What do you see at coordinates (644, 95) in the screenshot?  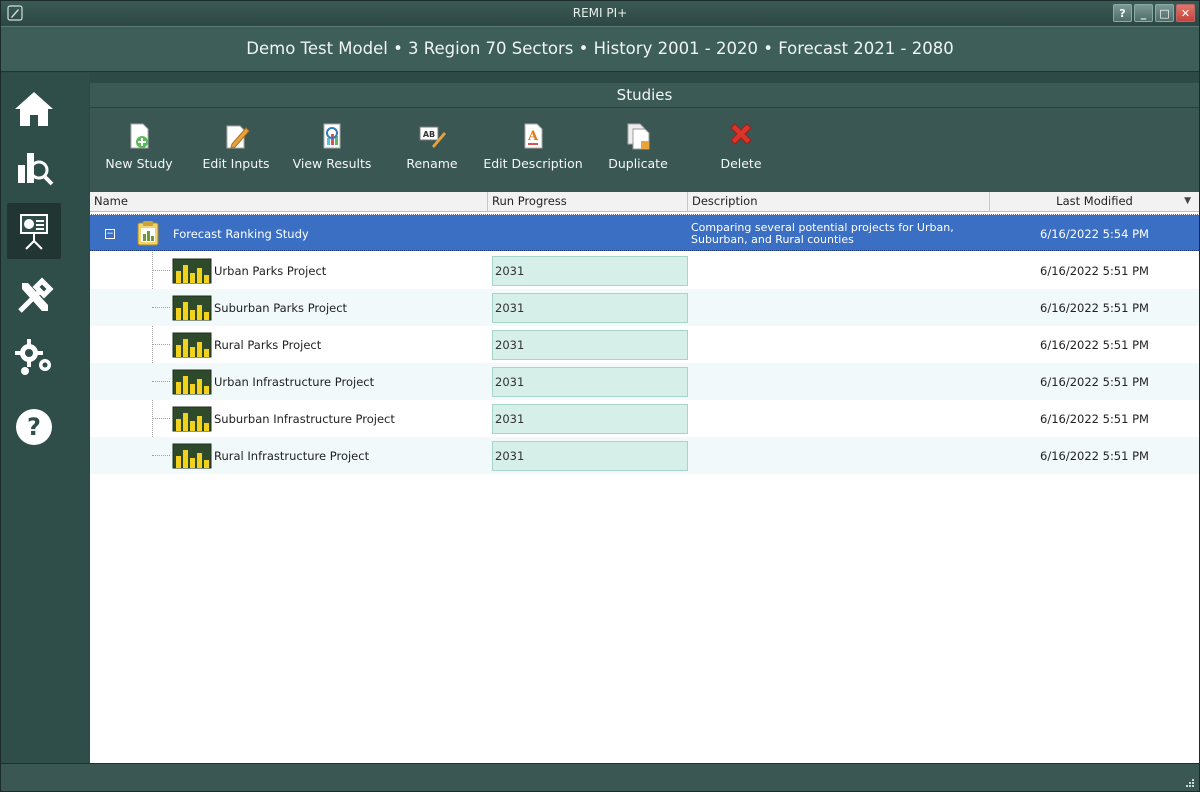 I see `studies-header: Studies` at bounding box center [644, 95].